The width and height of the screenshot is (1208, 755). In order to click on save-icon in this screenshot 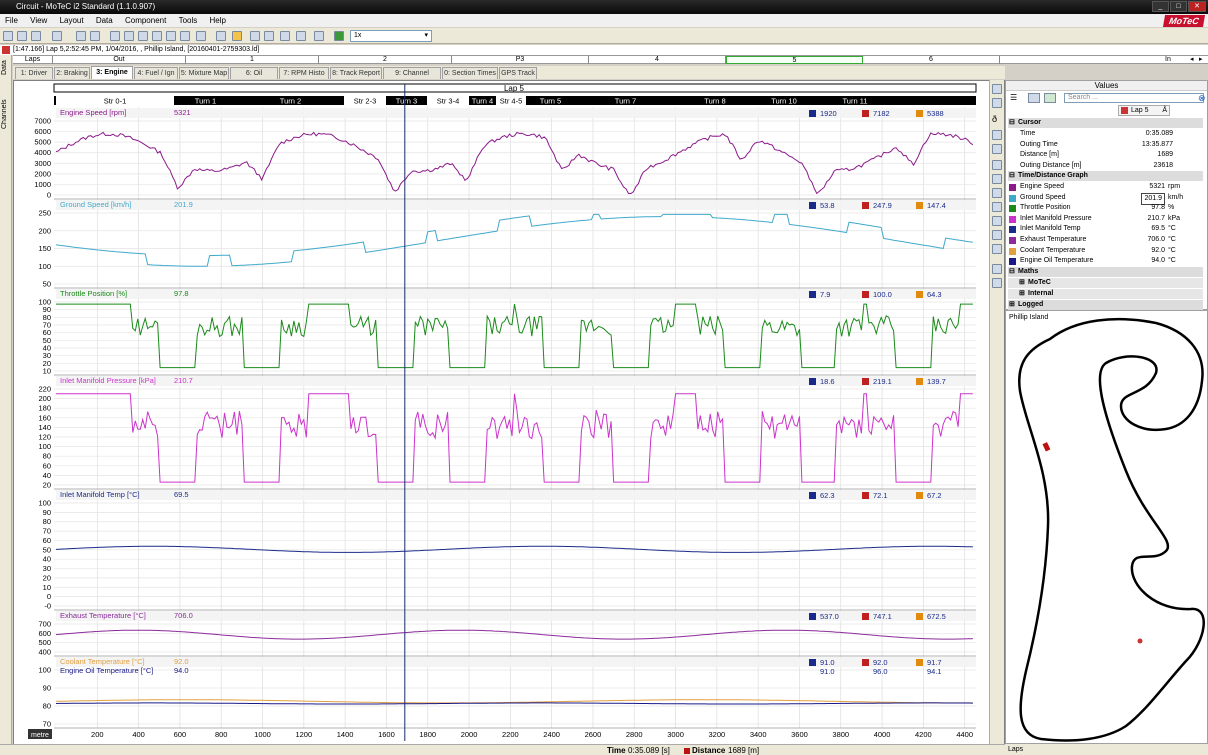, I will do `click(36, 36)`.